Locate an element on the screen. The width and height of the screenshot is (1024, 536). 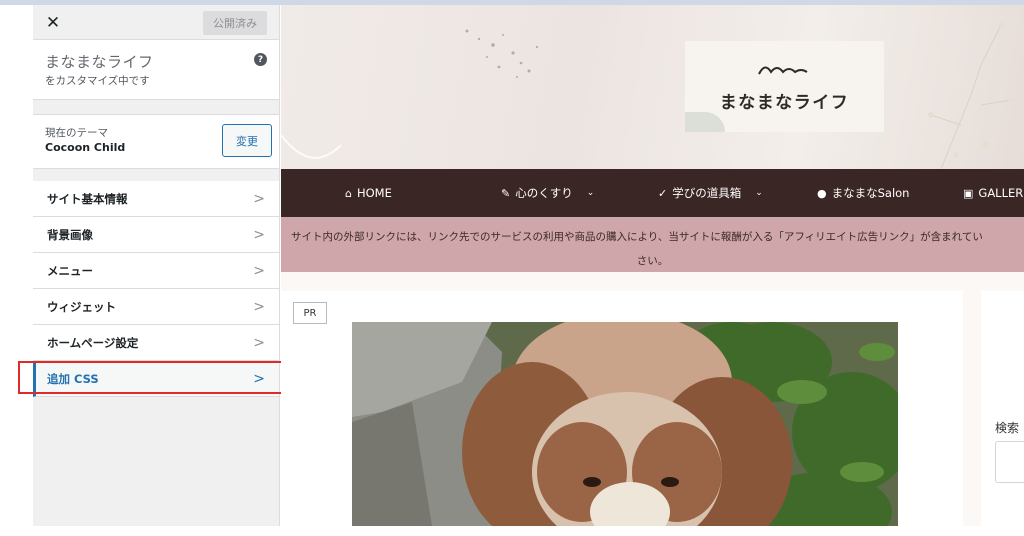
logo-text: まなまなライフ is located at coordinates (784, 103).